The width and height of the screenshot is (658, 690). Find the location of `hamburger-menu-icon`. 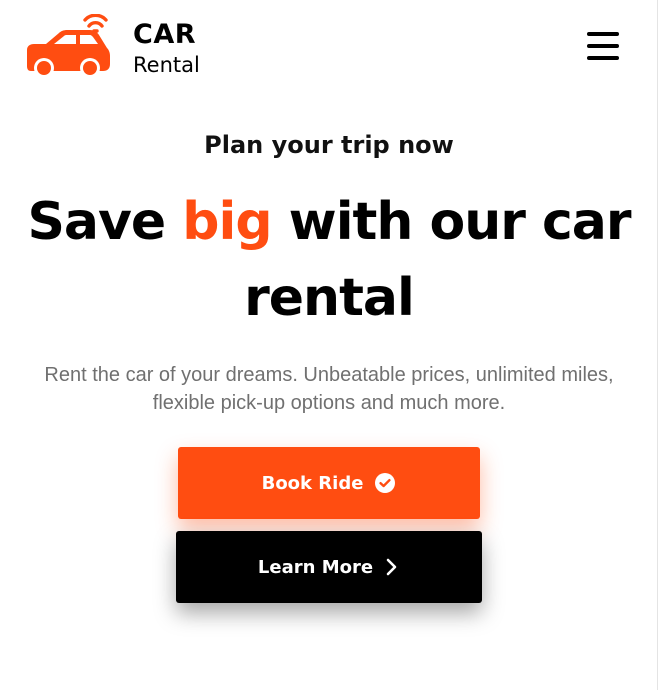

hamburger-menu-icon is located at coordinates (603, 47).